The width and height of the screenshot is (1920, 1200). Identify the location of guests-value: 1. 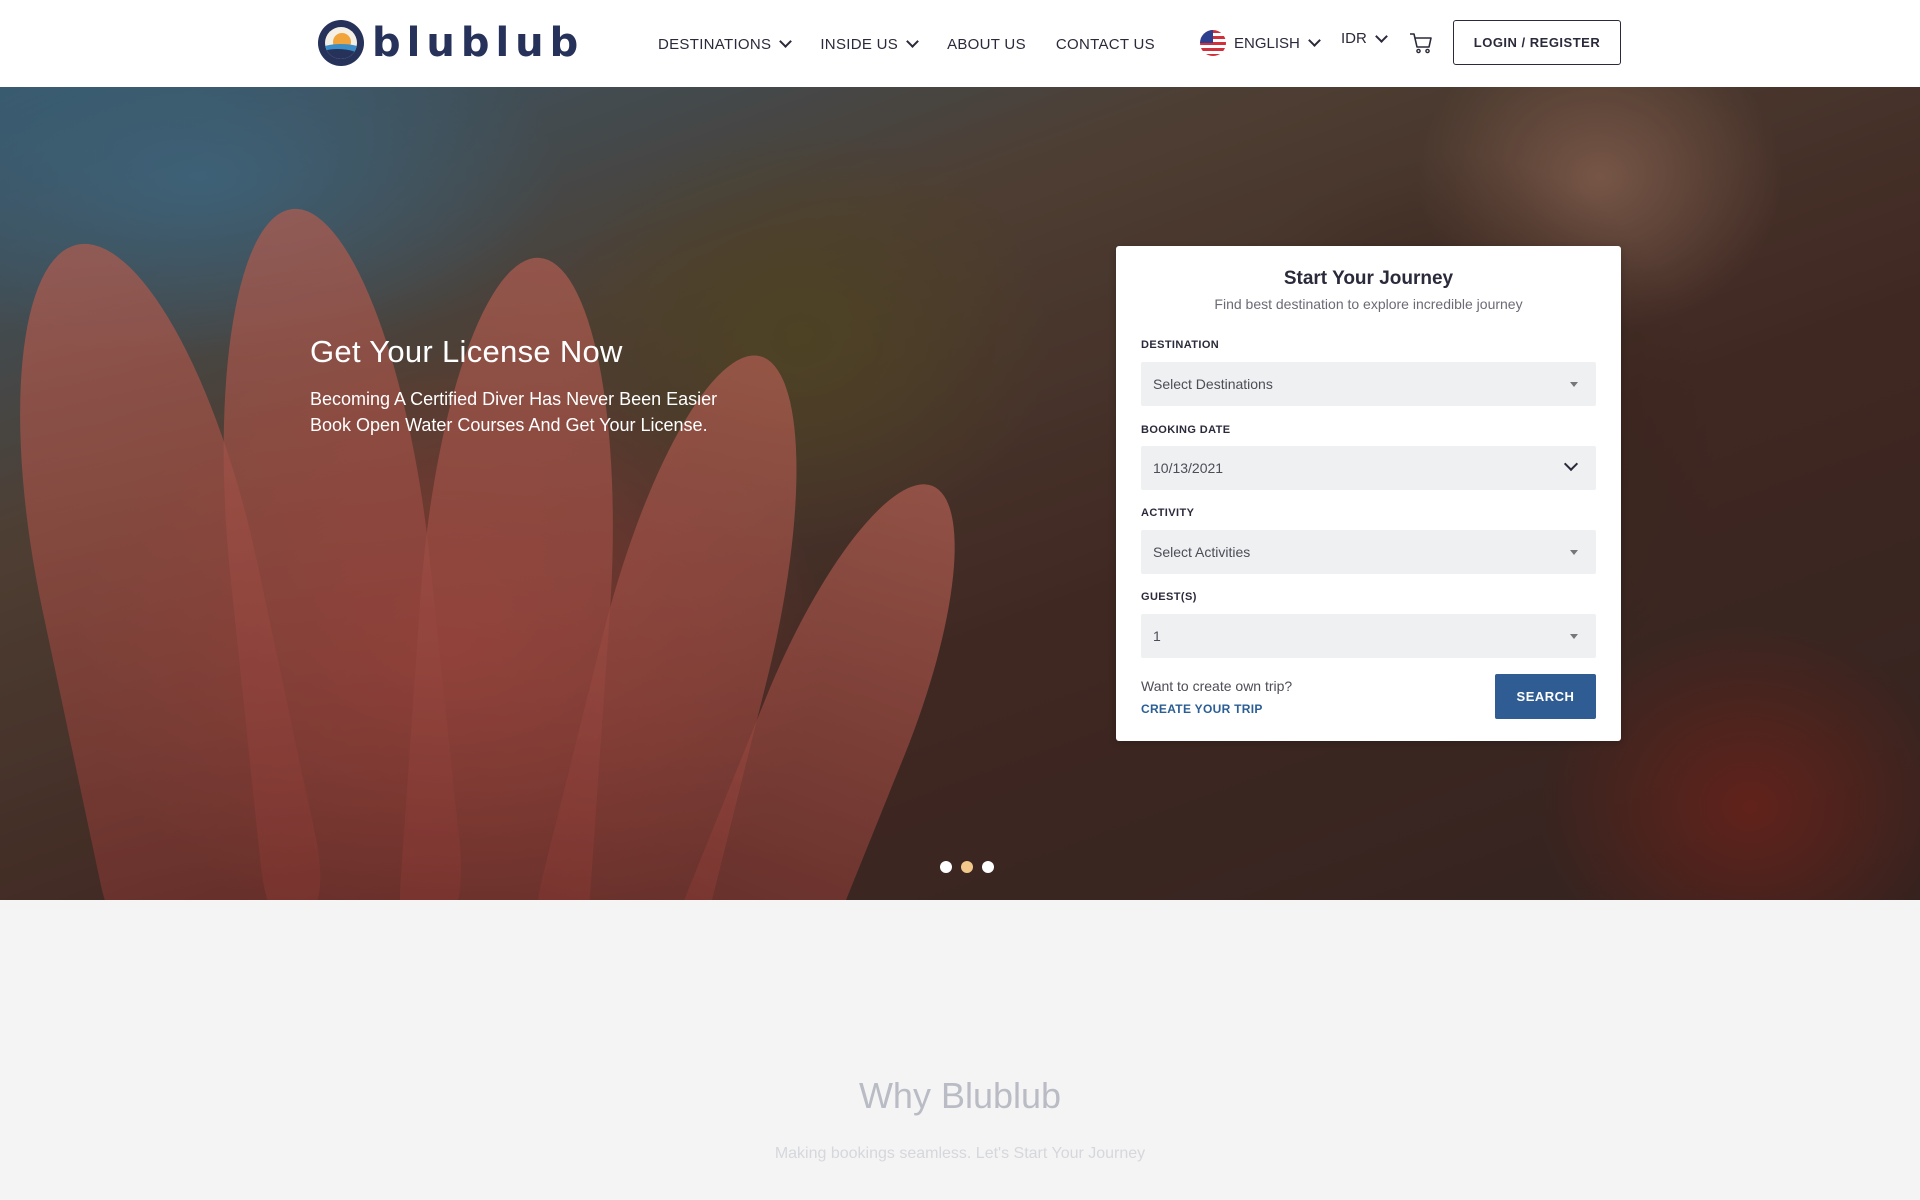
(1157, 636).